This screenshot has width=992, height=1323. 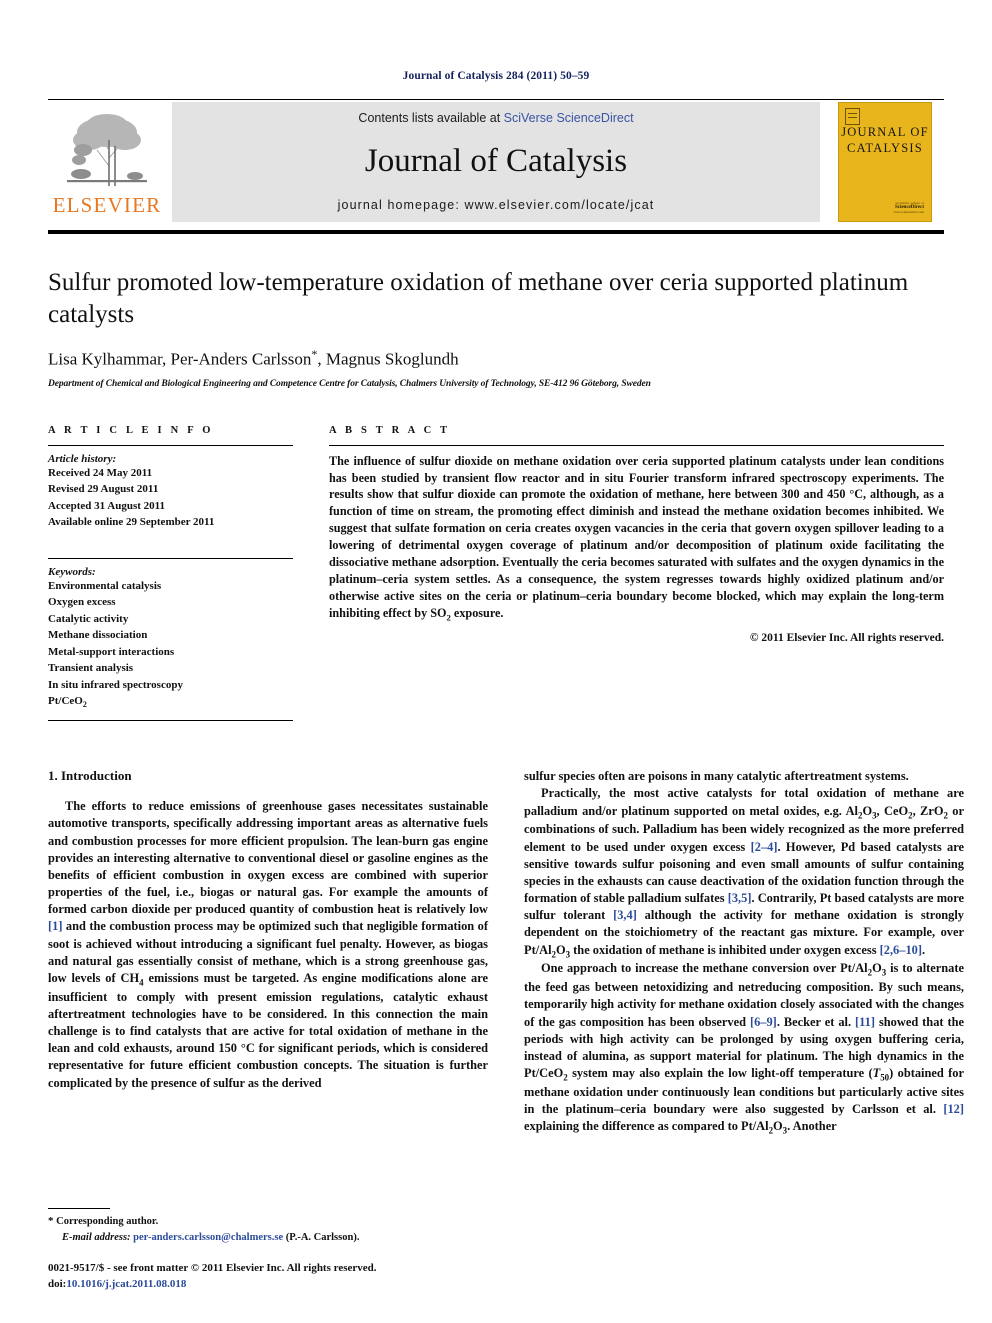 I want to click on corresponding-author-note: * Corresponding author., so click(x=268, y=1222).